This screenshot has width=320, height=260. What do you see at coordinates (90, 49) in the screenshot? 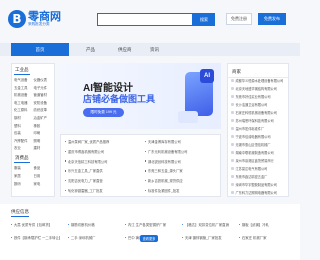
I see `nav-item-products: 产品` at bounding box center [90, 49].